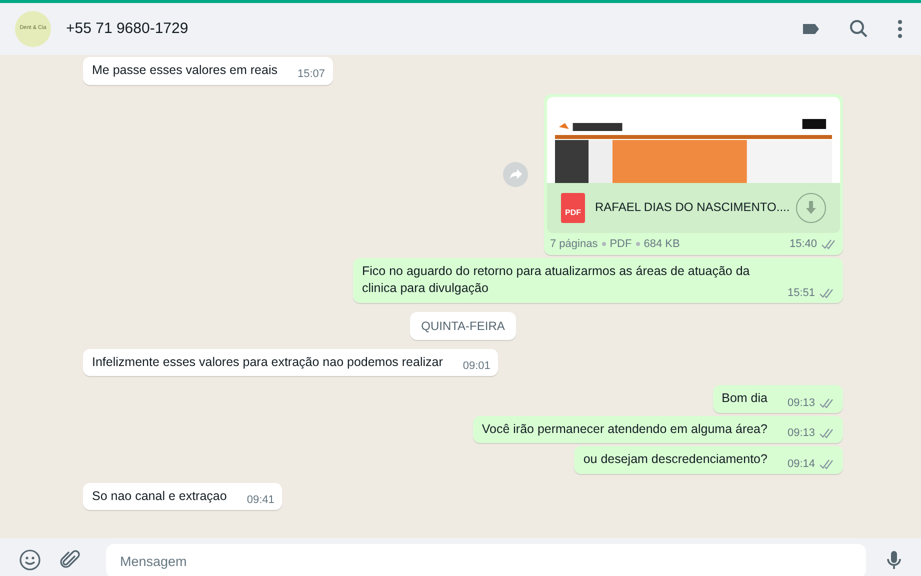 The image size is (921, 576). What do you see at coordinates (801, 464) in the screenshot?
I see `message-time: 09:14` at bounding box center [801, 464].